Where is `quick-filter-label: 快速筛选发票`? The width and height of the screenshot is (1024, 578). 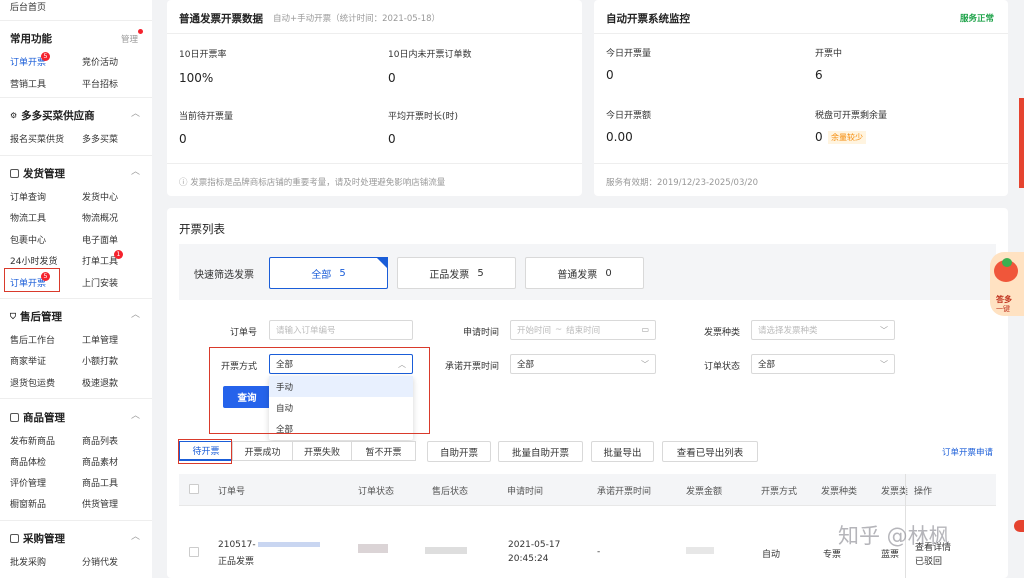
quick-filter-label: 快速筛选发票 is located at coordinates (224, 275).